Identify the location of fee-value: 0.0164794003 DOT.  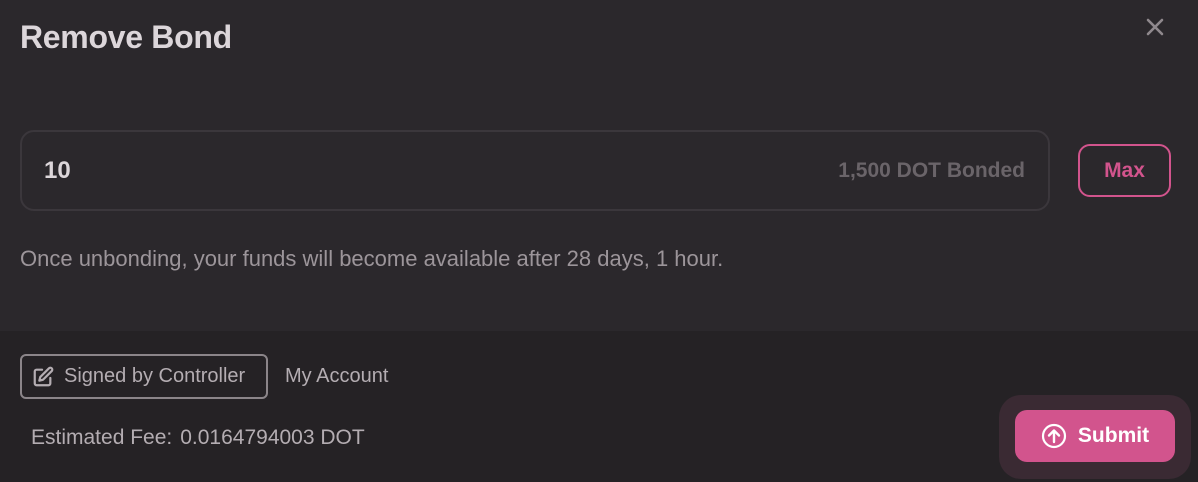
(272, 437).